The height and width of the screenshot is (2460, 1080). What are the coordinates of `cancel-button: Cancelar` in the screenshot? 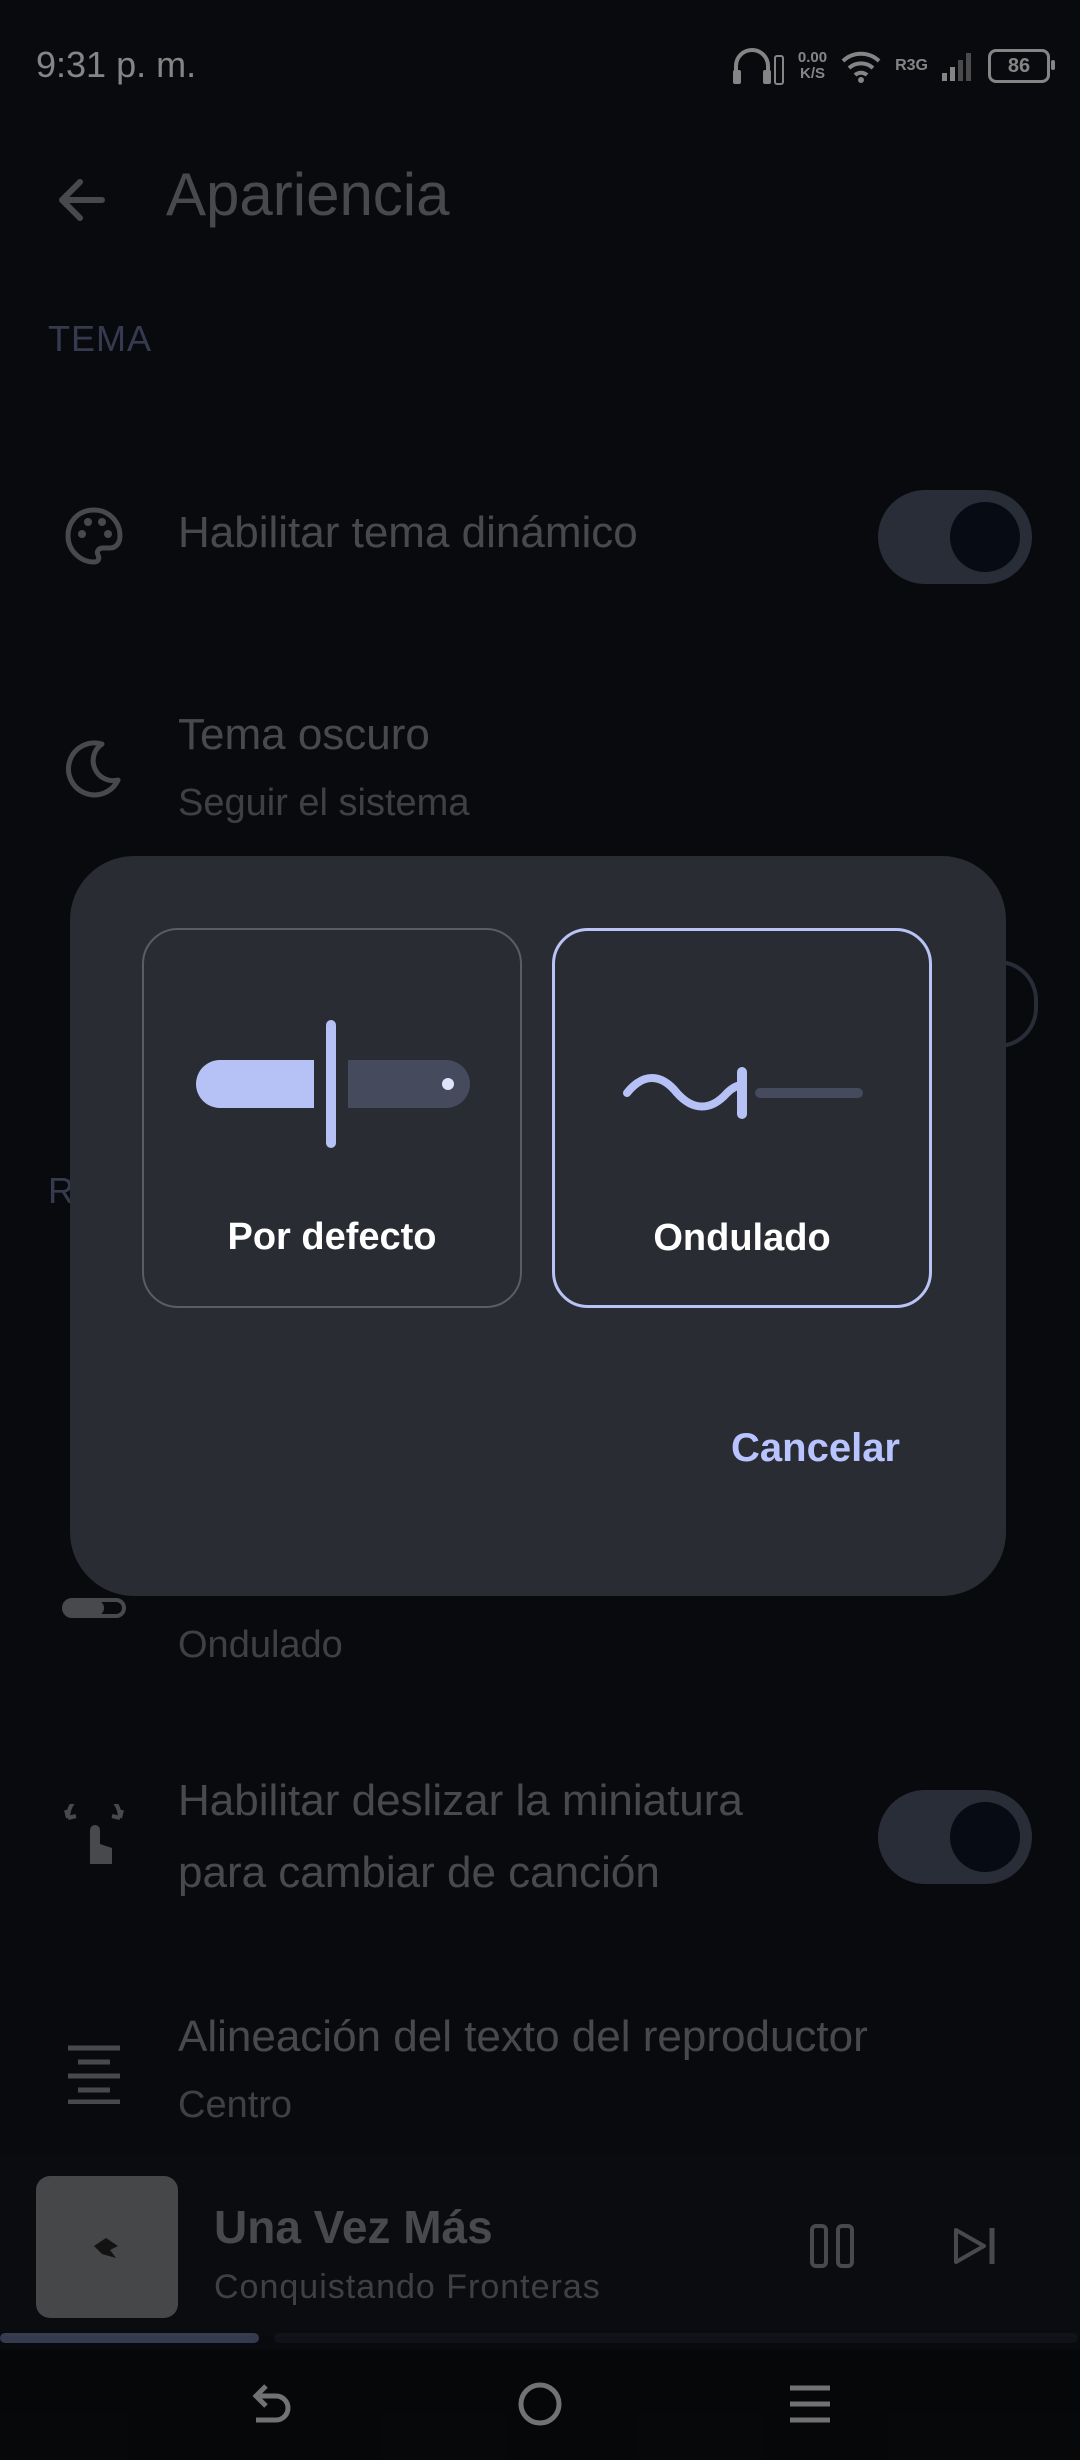 It's located at (815, 1448).